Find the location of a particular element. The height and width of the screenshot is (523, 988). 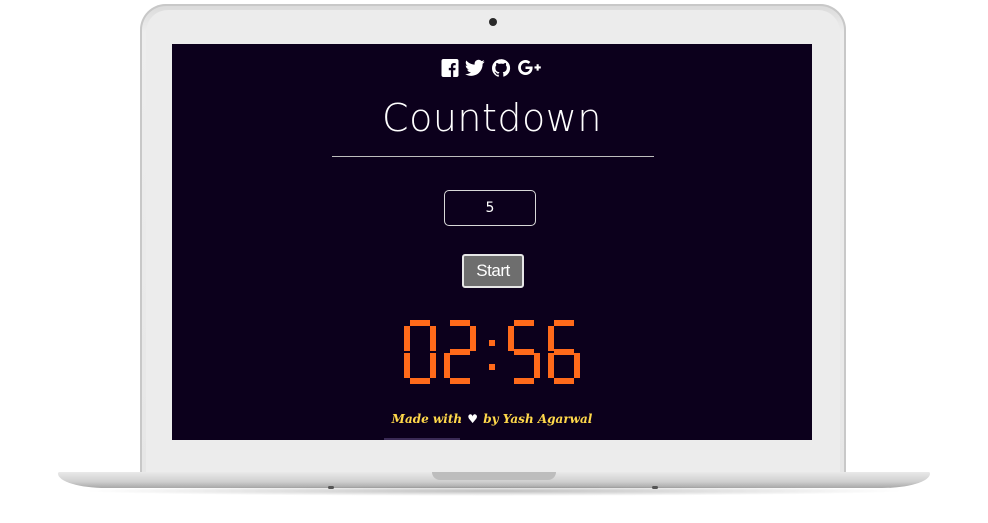

social-links is located at coordinates (492, 68).